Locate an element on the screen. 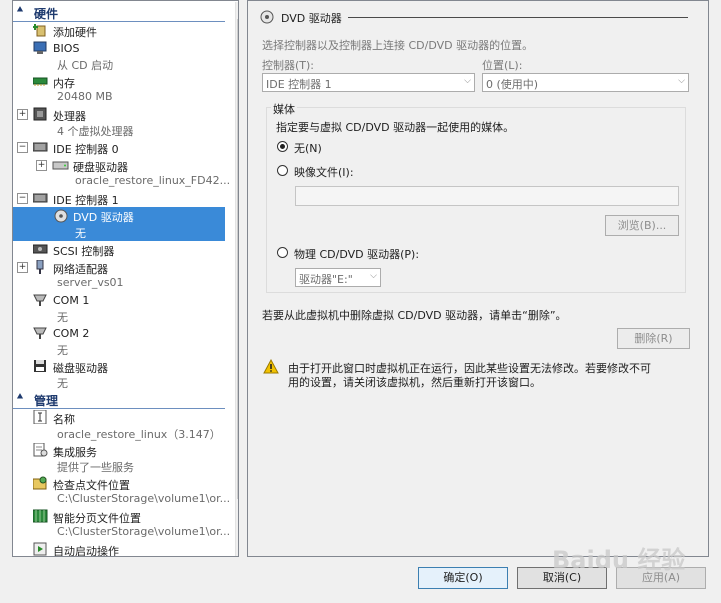 Image resolution: width=721 pixels, height=603 pixels. controller-label: 控制器(T): is located at coordinates (288, 65).